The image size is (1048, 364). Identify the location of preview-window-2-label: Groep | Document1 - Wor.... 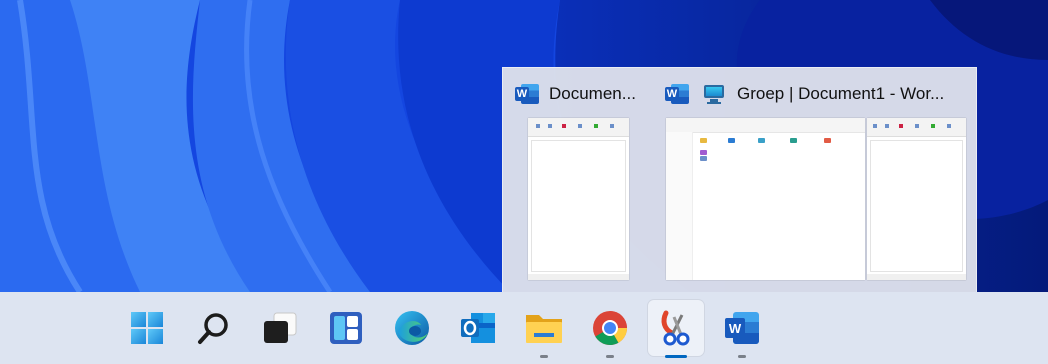
(841, 93).